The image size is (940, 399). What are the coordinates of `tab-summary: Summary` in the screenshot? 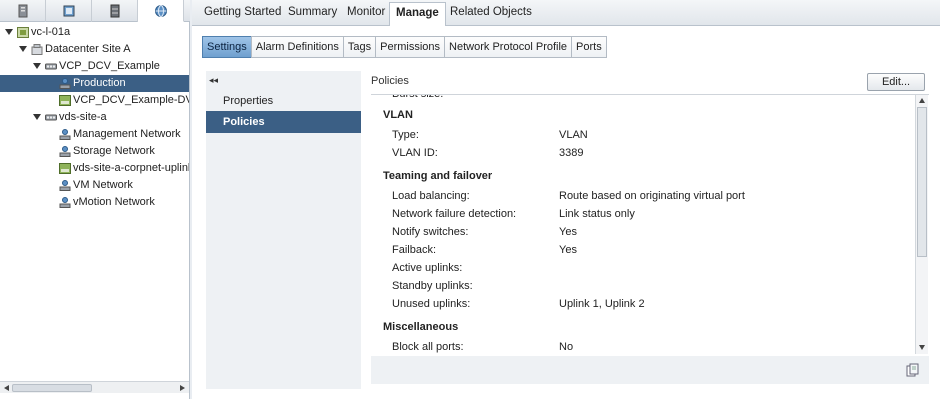 It's located at (312, 12).